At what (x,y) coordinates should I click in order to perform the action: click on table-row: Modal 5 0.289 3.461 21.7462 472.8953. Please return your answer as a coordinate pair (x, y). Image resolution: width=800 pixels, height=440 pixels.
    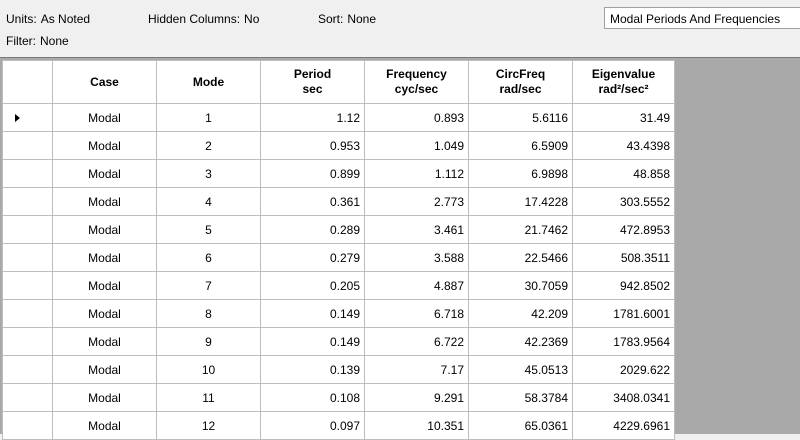
    Looking at the image, I should click on (338, 229).